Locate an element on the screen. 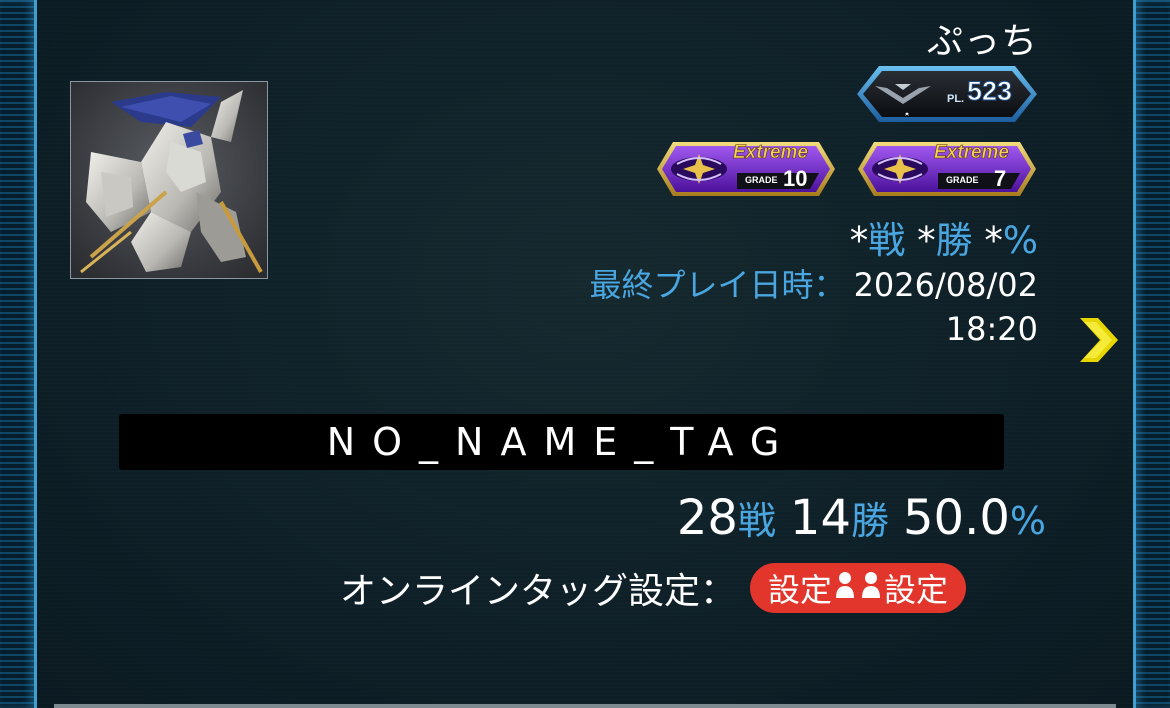 The height and width of the screenshot is (708, 1170). online-tag-label: オンラインタッグ設定： is located at coordinates (538, 591).